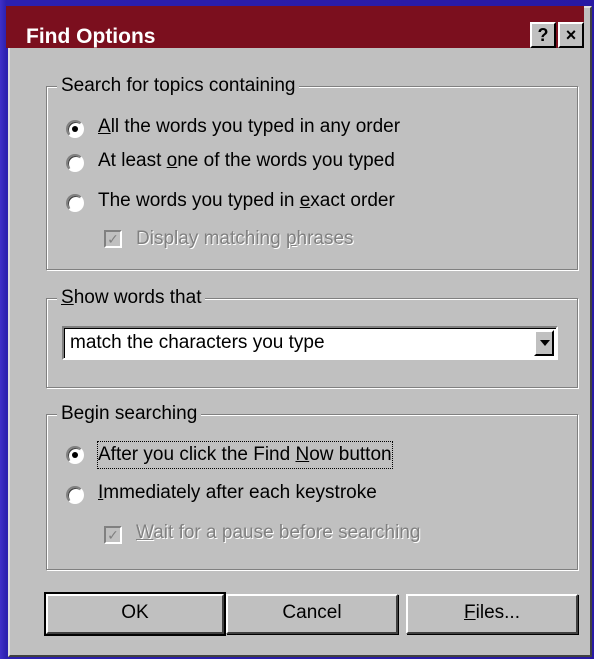  What do you see at coordinates (245, 455) in the screenshot?
I see `option-after-find-now-label: After you click the Find Now button` at bounding box center [245, 455].